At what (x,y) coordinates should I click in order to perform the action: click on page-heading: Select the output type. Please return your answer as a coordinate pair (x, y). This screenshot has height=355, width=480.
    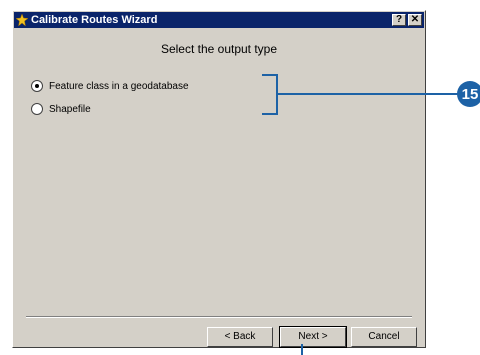
    Looking at the image, I should click on (219, 49).